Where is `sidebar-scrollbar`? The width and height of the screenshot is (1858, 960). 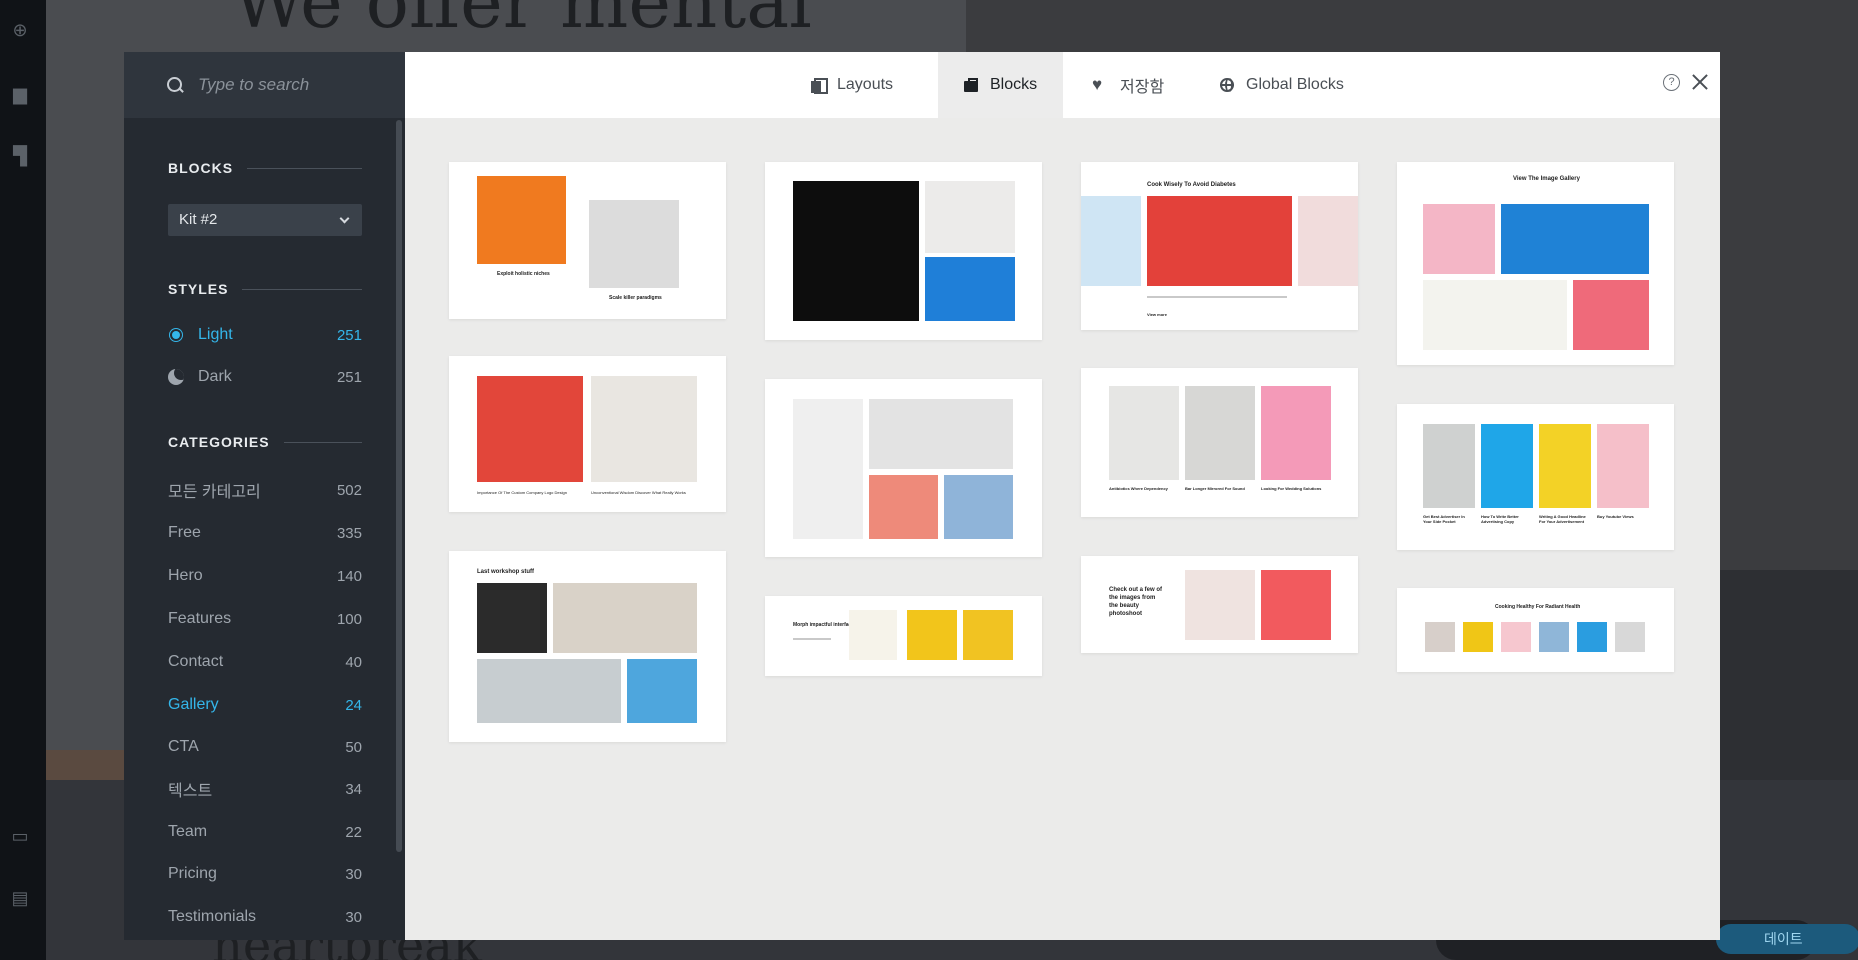
sidebar-scrollbar is located at coordinates (399, 486).